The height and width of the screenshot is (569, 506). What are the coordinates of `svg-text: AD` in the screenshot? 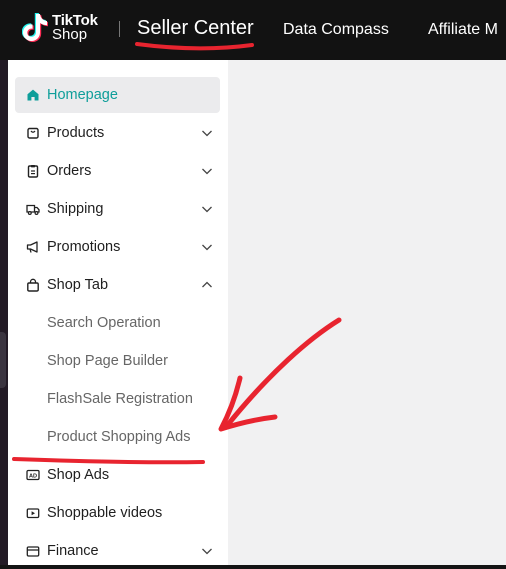 It's located at (33, 477).